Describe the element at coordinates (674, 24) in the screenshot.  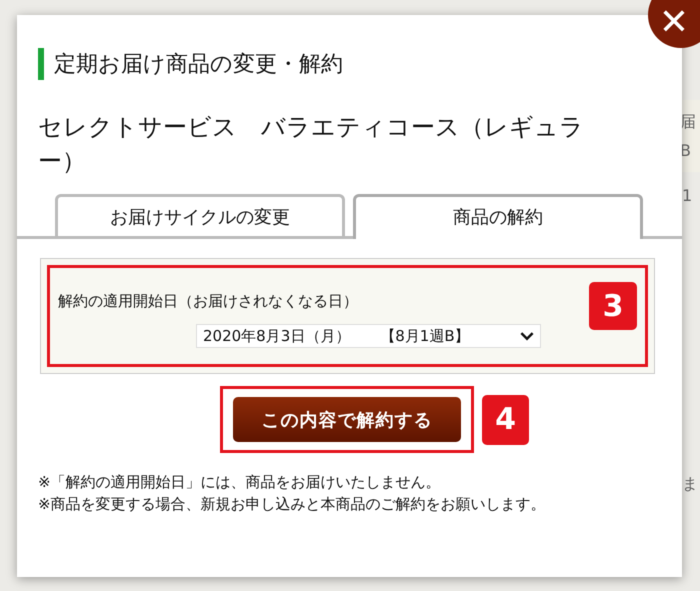
I see `close-button: ✕` at that location.